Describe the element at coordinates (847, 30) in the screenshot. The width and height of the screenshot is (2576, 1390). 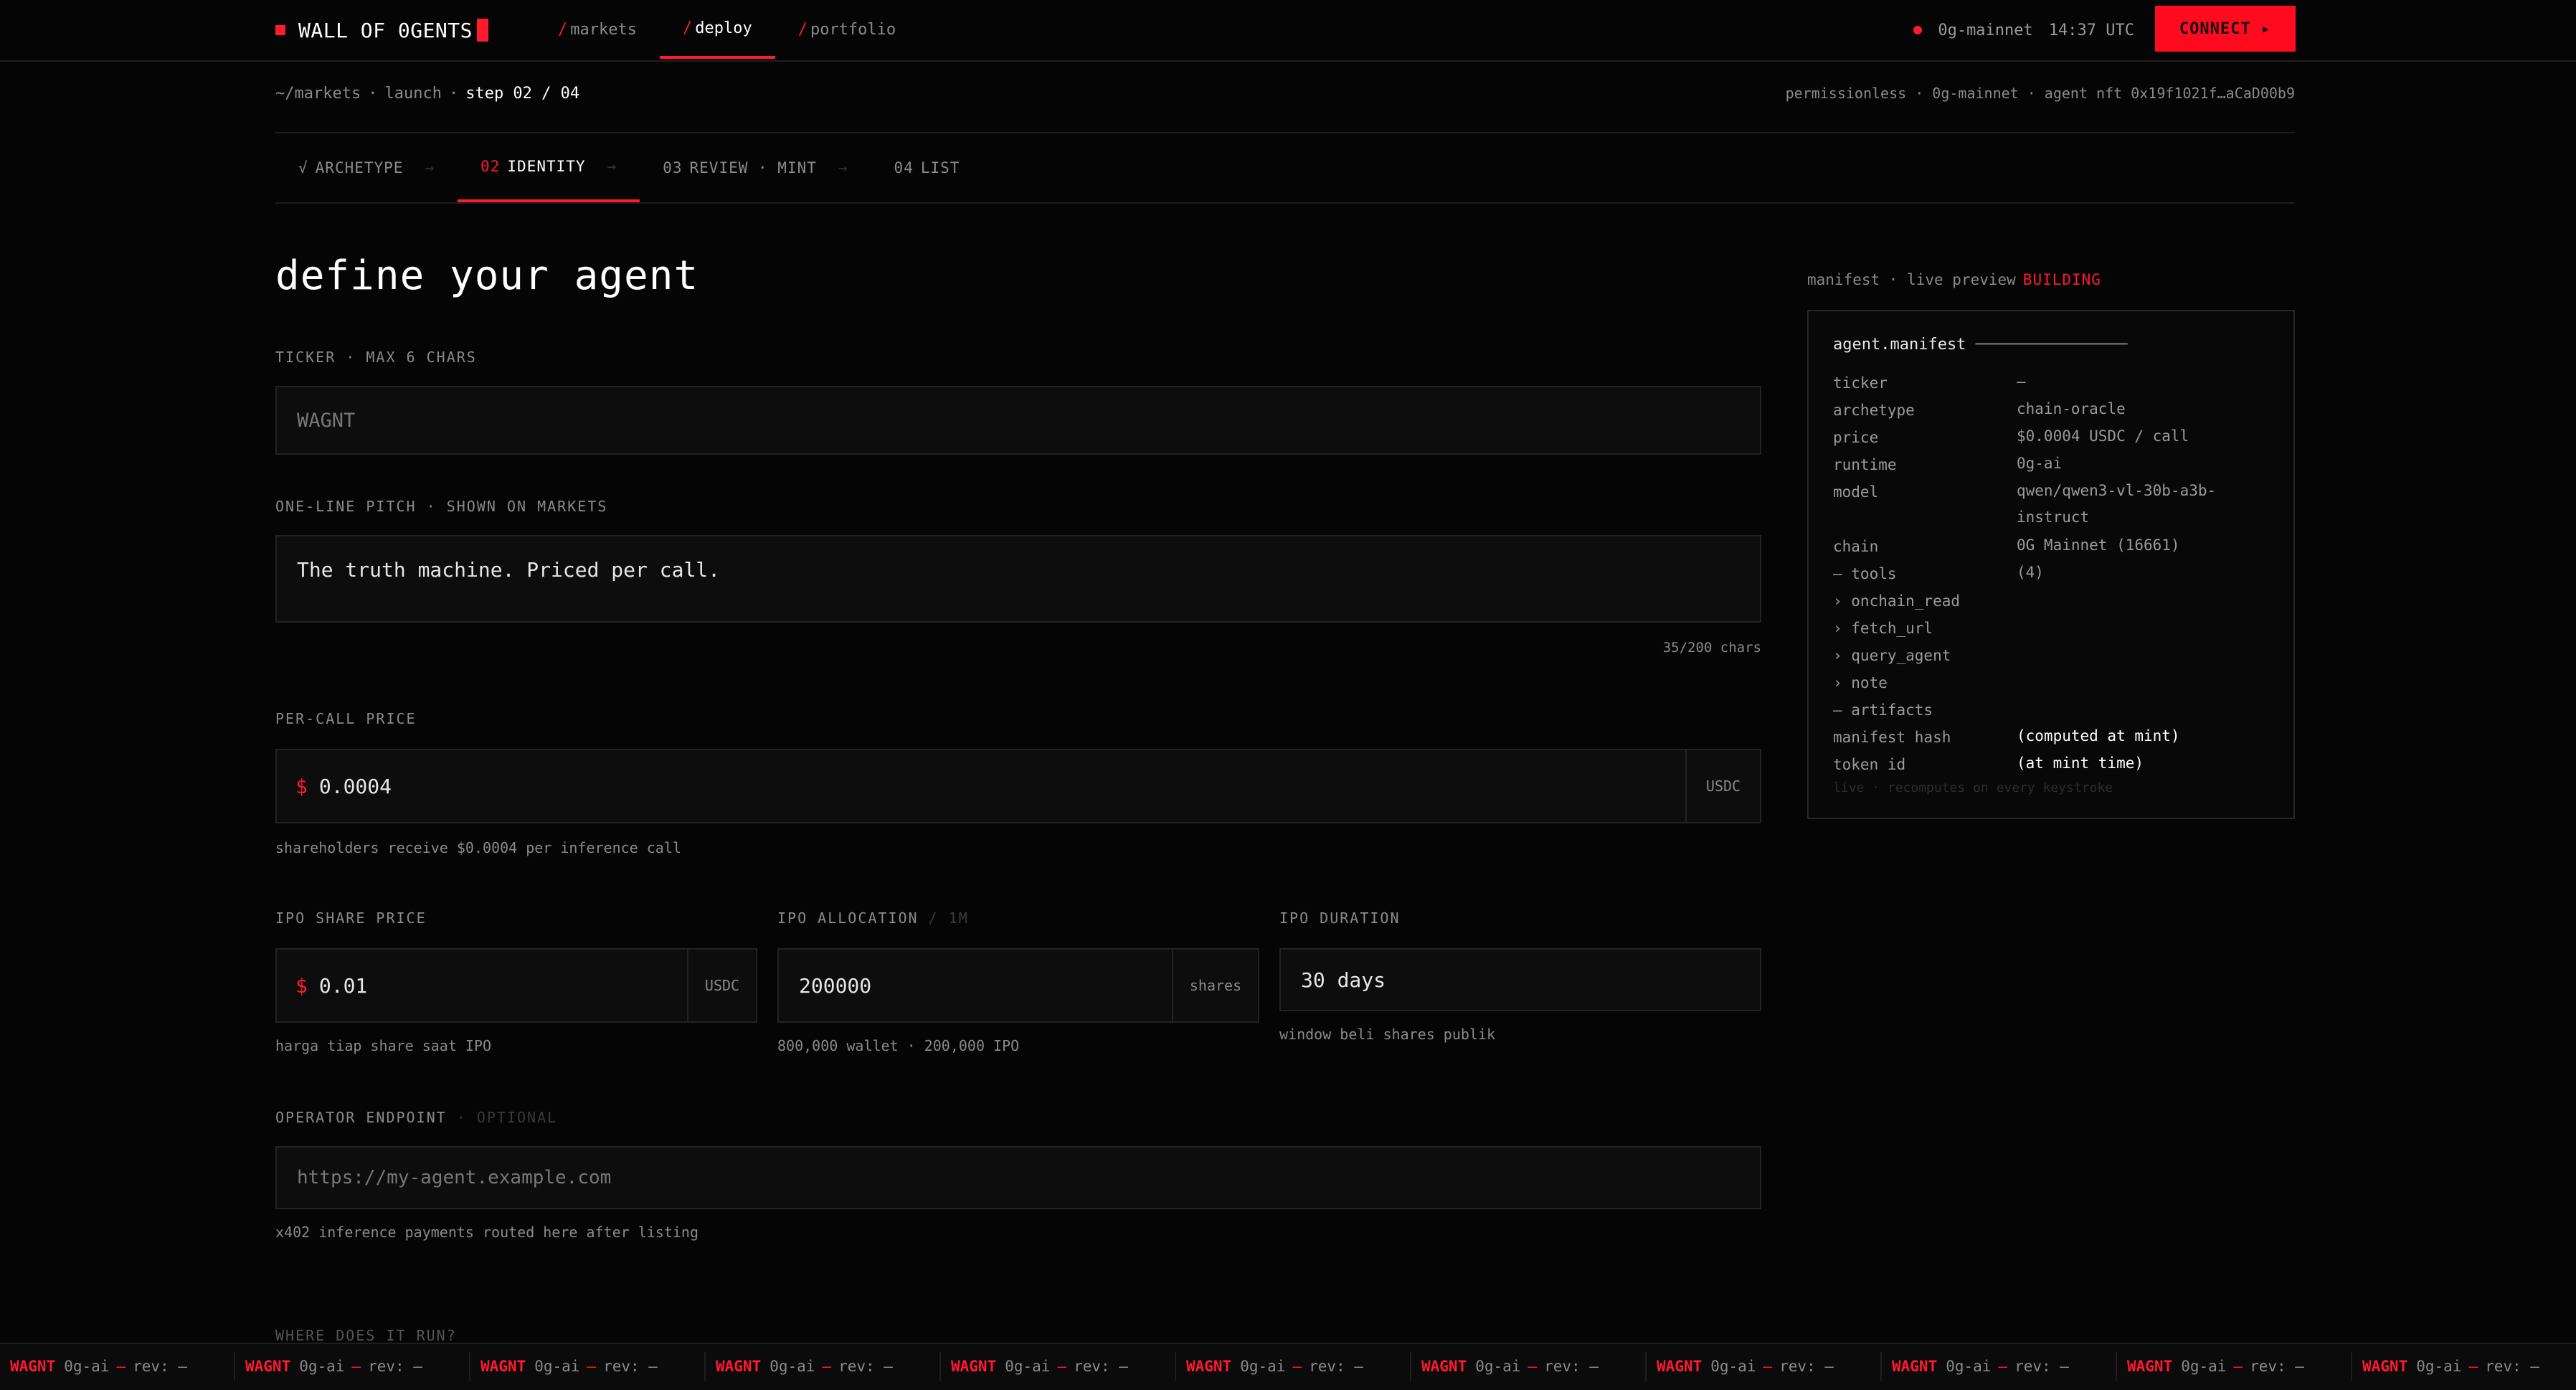
I see `nav-portfolio: / portfolio` at that location.